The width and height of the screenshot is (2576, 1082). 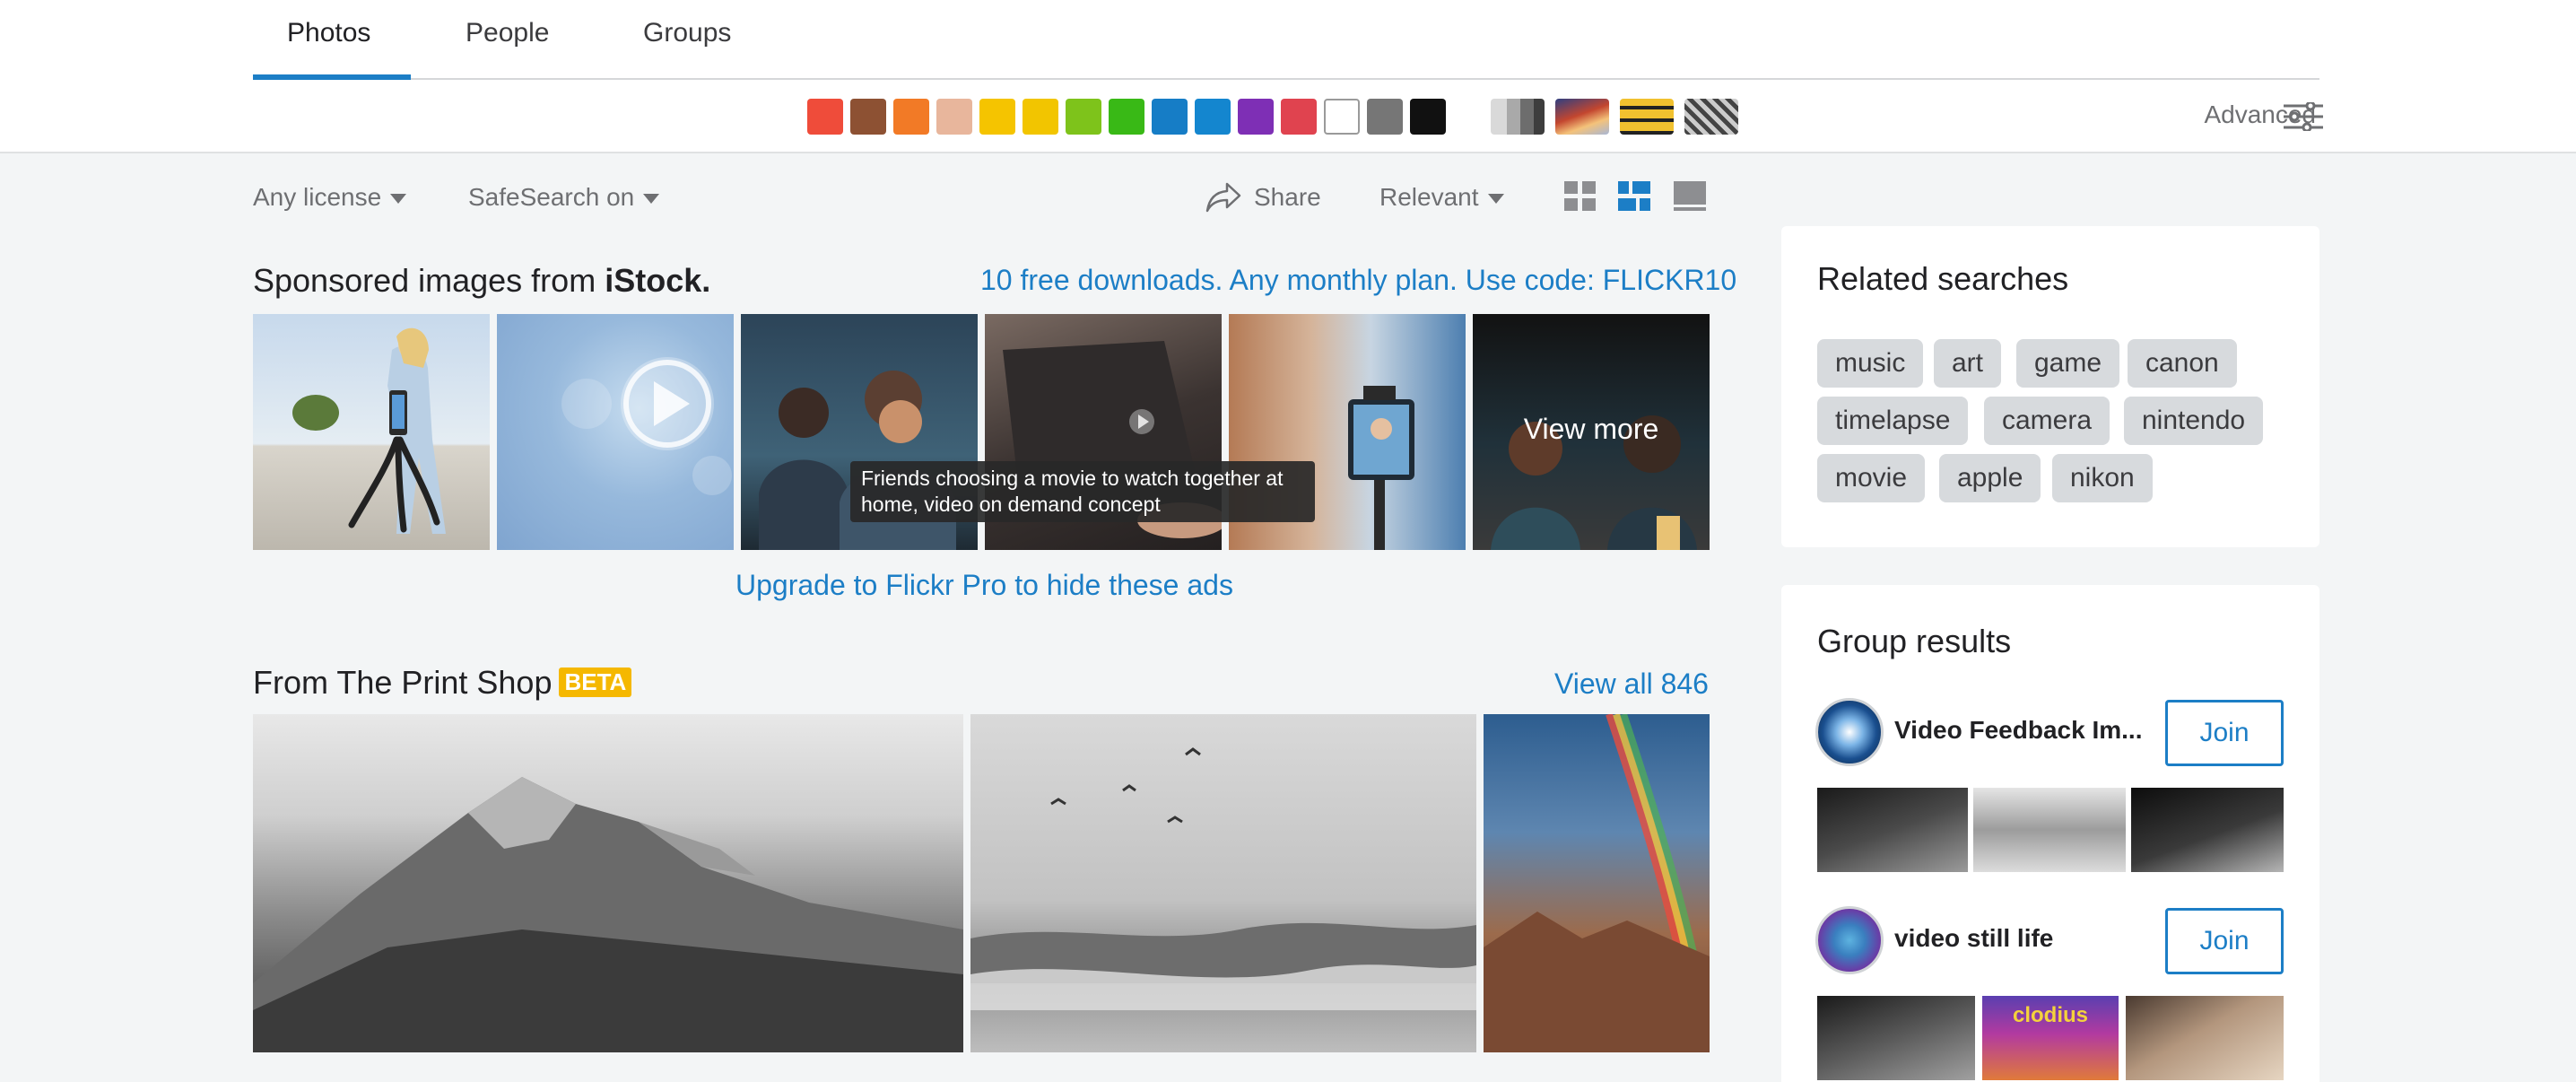 I want to click on play-icon, so click(x=646, y=426).